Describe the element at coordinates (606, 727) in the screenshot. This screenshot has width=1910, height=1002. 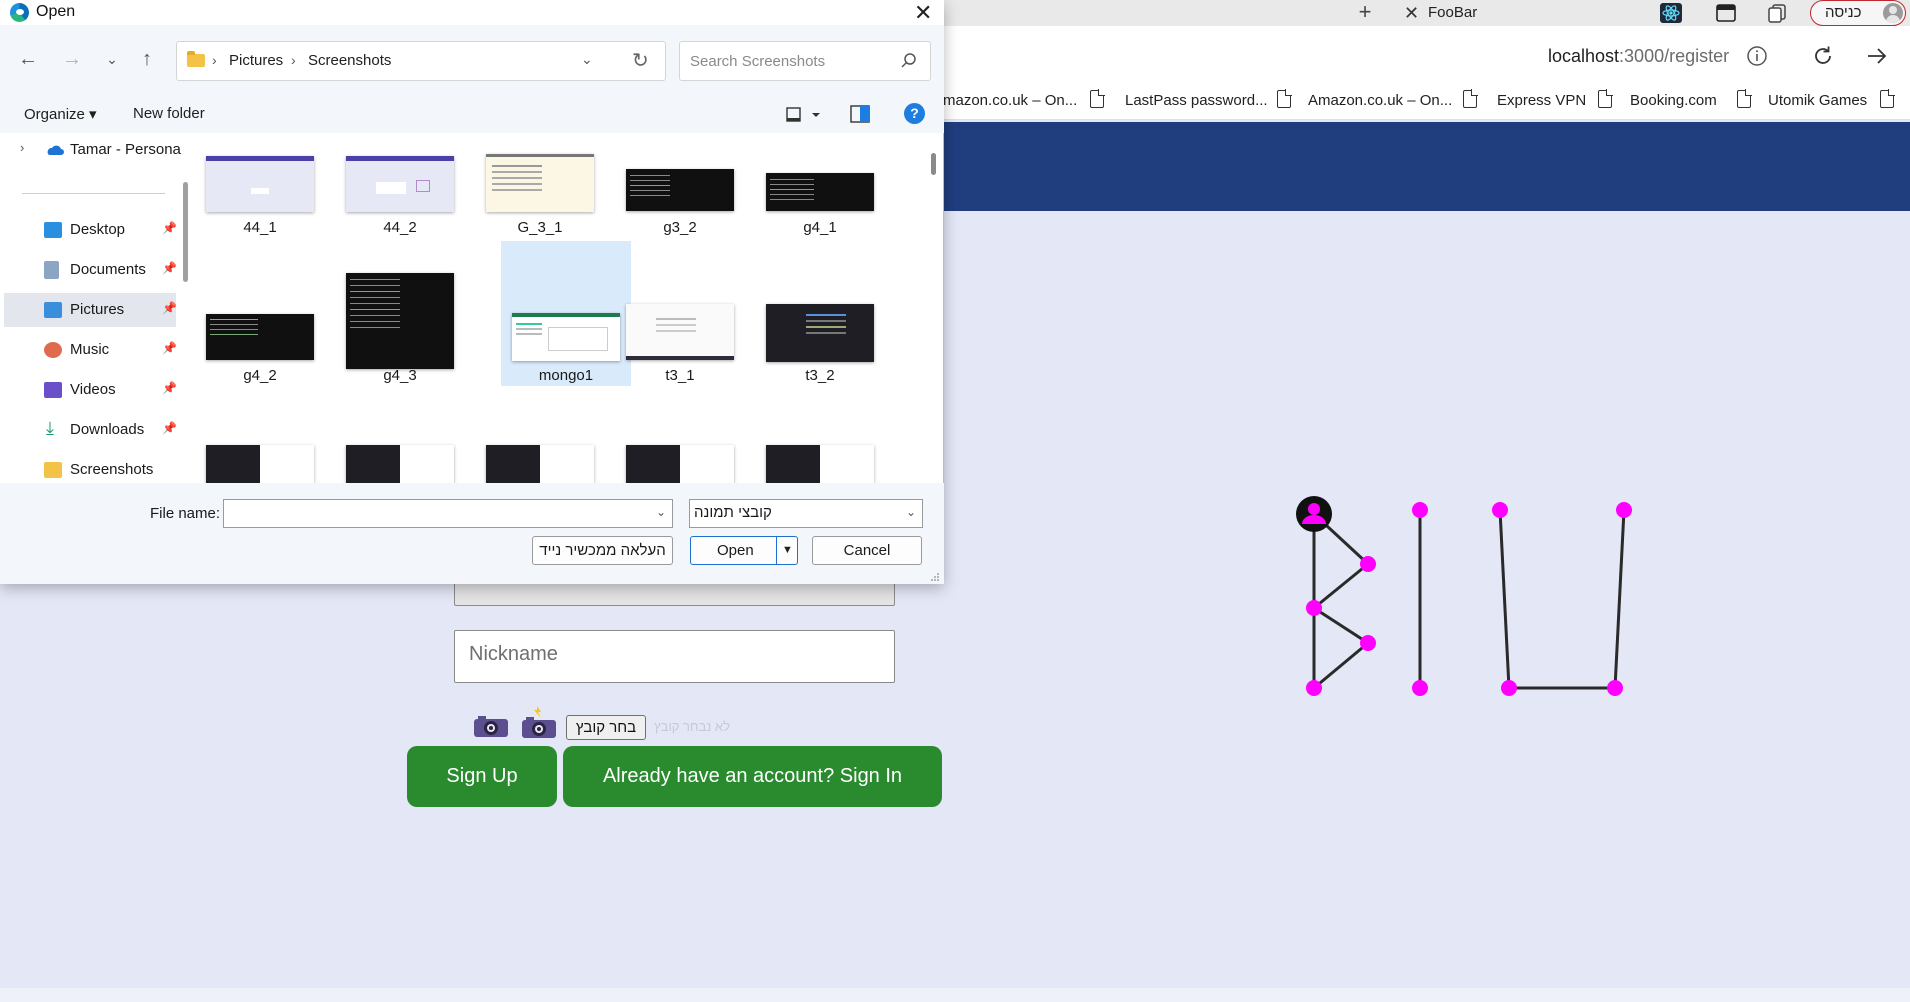
I see `choose-file-button: בחר קובץ` at that location.